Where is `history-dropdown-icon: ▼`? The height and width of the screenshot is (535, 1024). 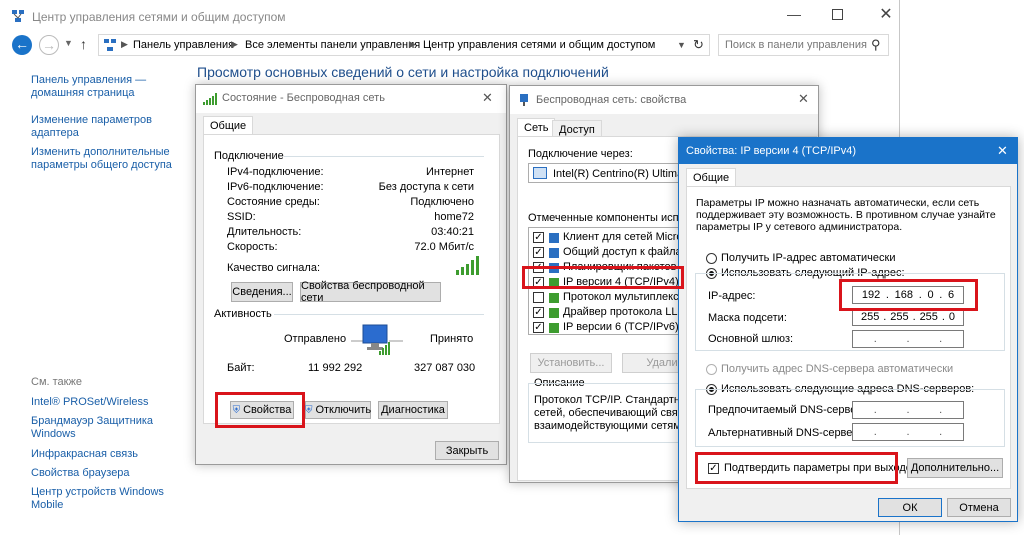 history-dropdown-icon: ▼ is located at coordinates (68, 43).